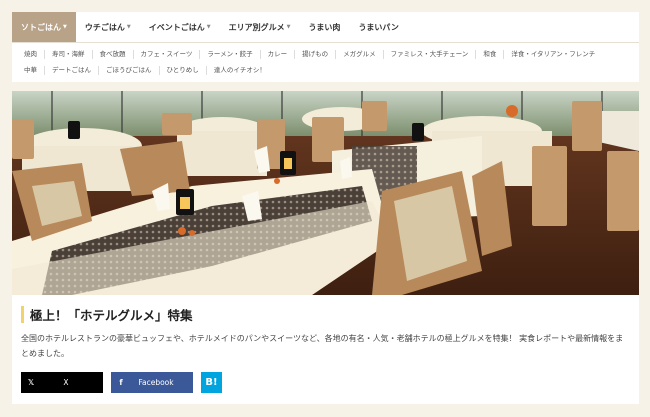 This screenshot has height=417, width=650. What do you see at coordinates (69, 54) in the screenshot?
I see `subcategory-link: 寿司・海鮮` at bounding box center [69, 54].